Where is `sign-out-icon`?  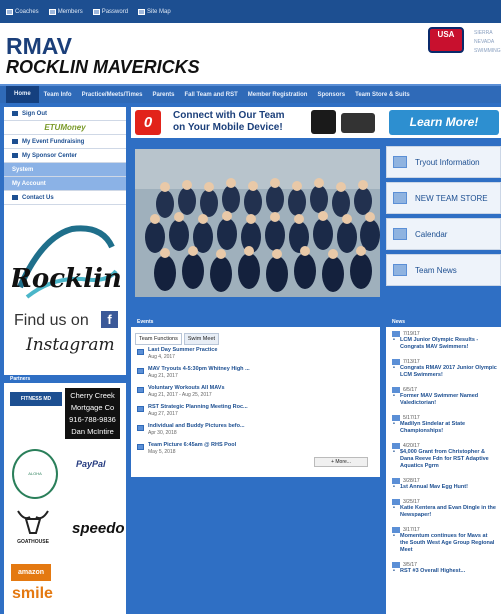 sign-out-icon is located at coordinates (15, 113).